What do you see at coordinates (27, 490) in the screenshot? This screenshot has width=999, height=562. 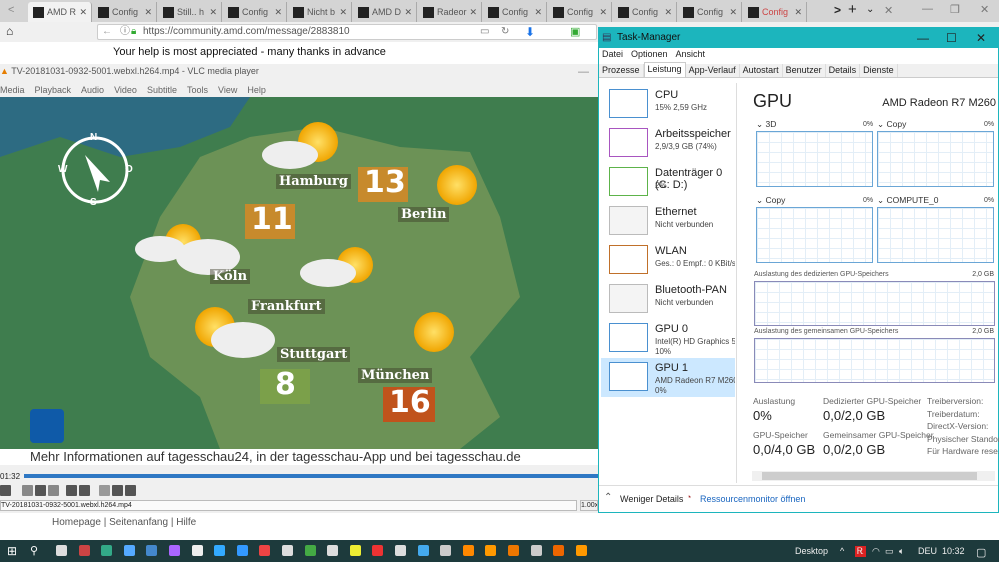 I see `previous-button` at bounding box center [27, 490].